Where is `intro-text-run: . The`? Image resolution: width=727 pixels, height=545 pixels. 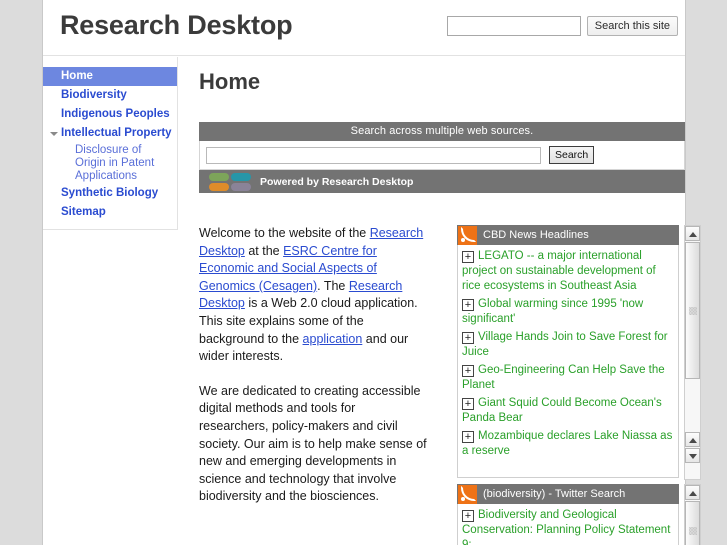 intro-text-run: . The is located at coordinates (333, 285).